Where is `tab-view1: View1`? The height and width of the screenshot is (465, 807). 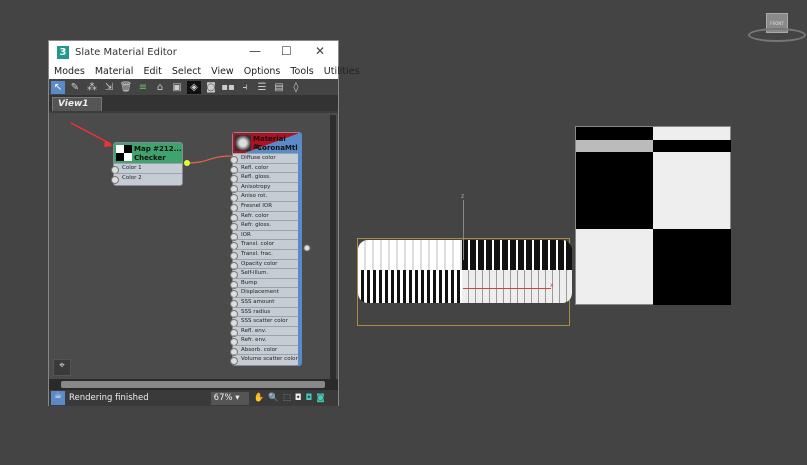 tab-view1: View1 is located at coordinates (77, 104).